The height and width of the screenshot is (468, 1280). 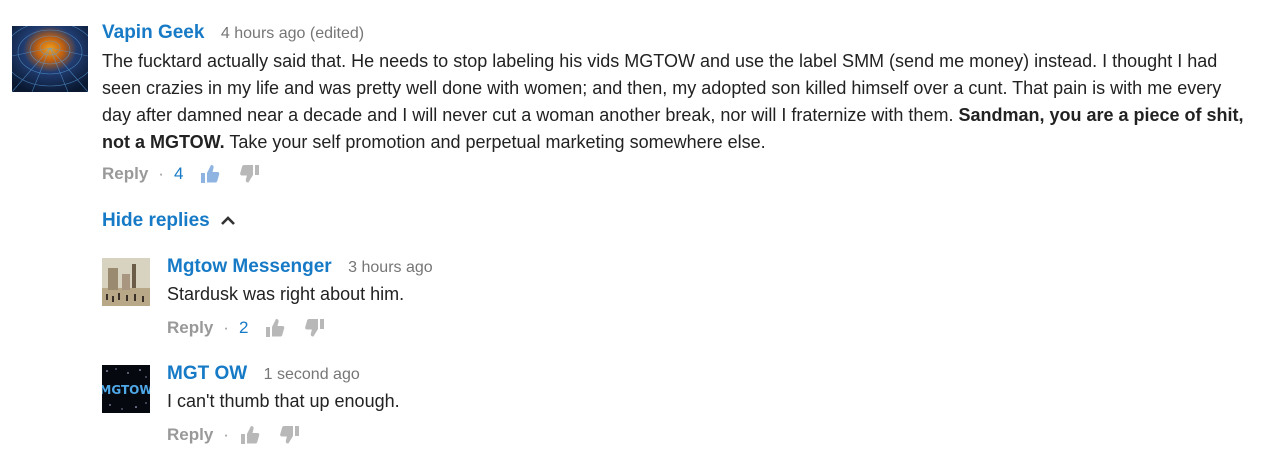 I want to click on comment-actions: Reply · 2, so click(x=255, y=328).